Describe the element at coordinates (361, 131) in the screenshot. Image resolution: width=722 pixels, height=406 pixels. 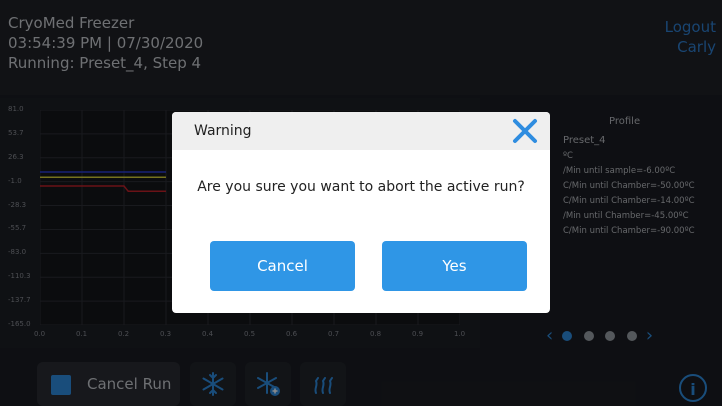
I see `dialog-header: Warning` at that location.